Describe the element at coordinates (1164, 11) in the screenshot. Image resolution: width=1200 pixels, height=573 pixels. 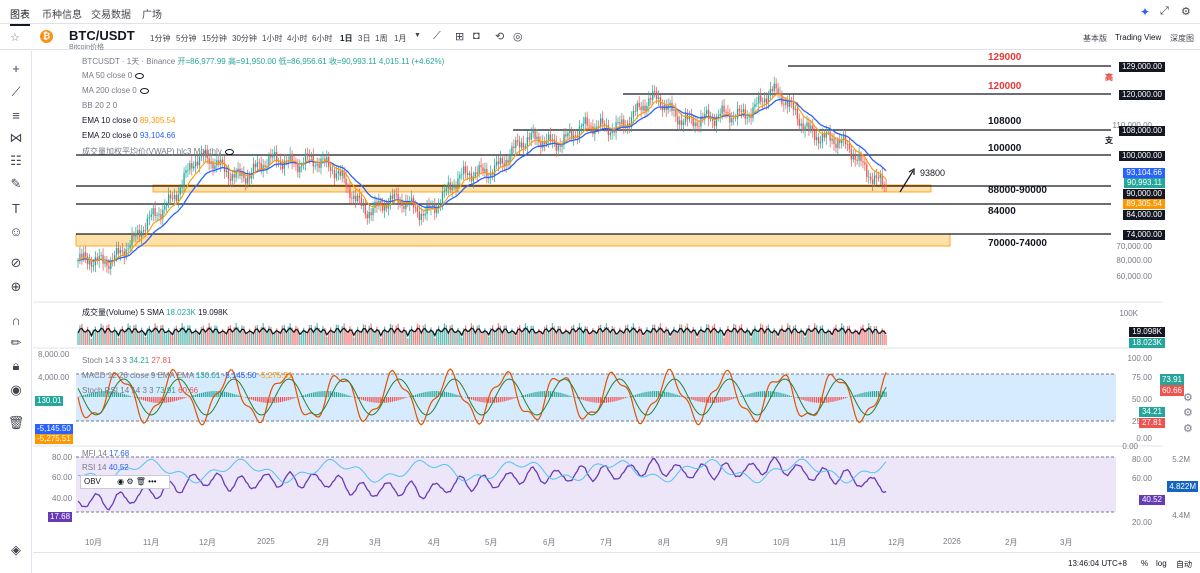
I see `expand-icon: ⤢` at that location.